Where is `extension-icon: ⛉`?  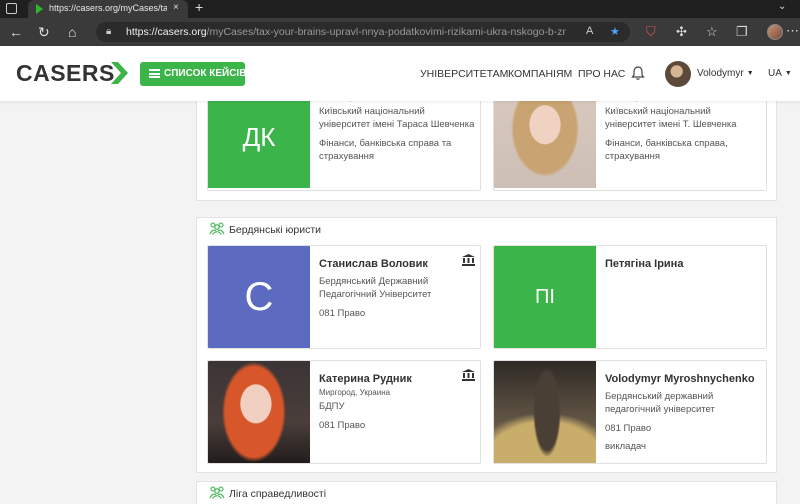
extension-icon: ⛉ is located at coordinates (651, 32).